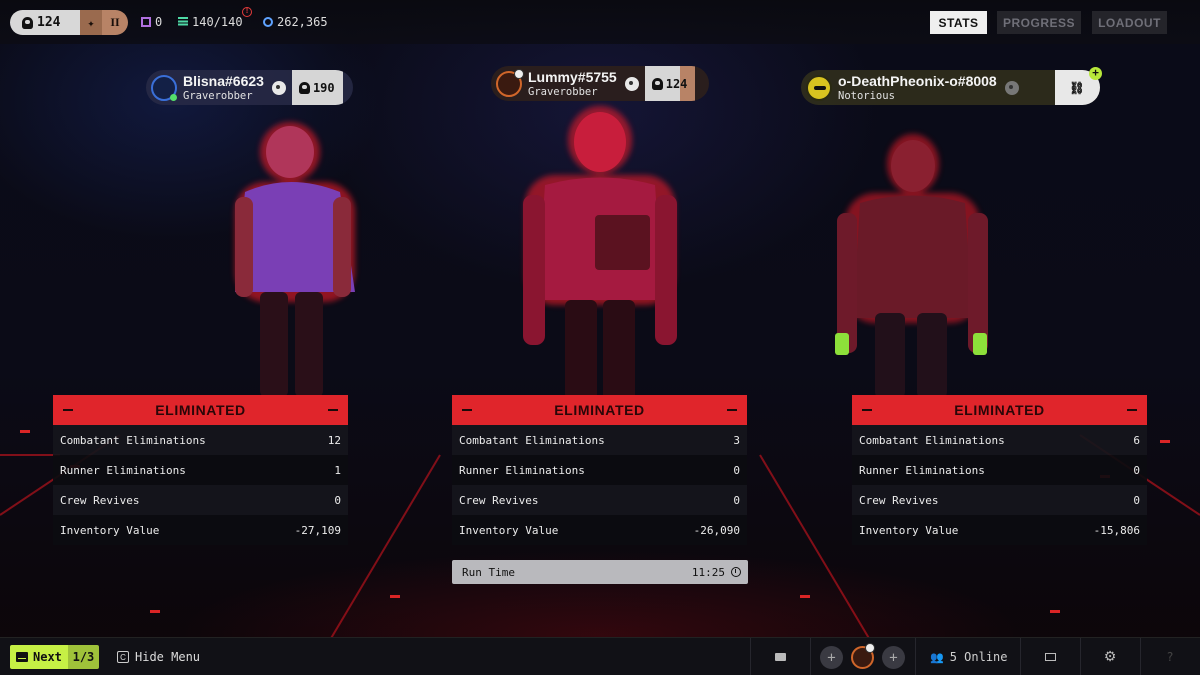 The width and height of the screenshot is (1200, 675). I want to click on player-tag-2: Lummy#5755 Graverobber 124, so click(600, 83).